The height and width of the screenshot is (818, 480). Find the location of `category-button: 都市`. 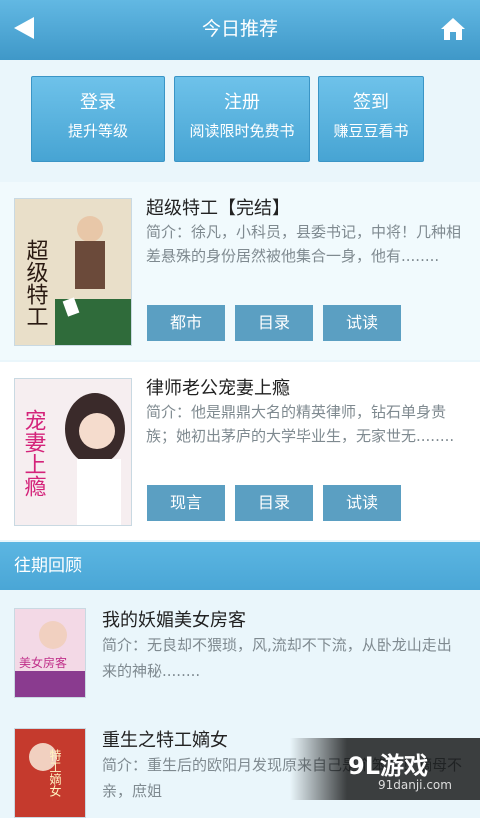

category-button: 都市 is located at coordinates (186, 323).